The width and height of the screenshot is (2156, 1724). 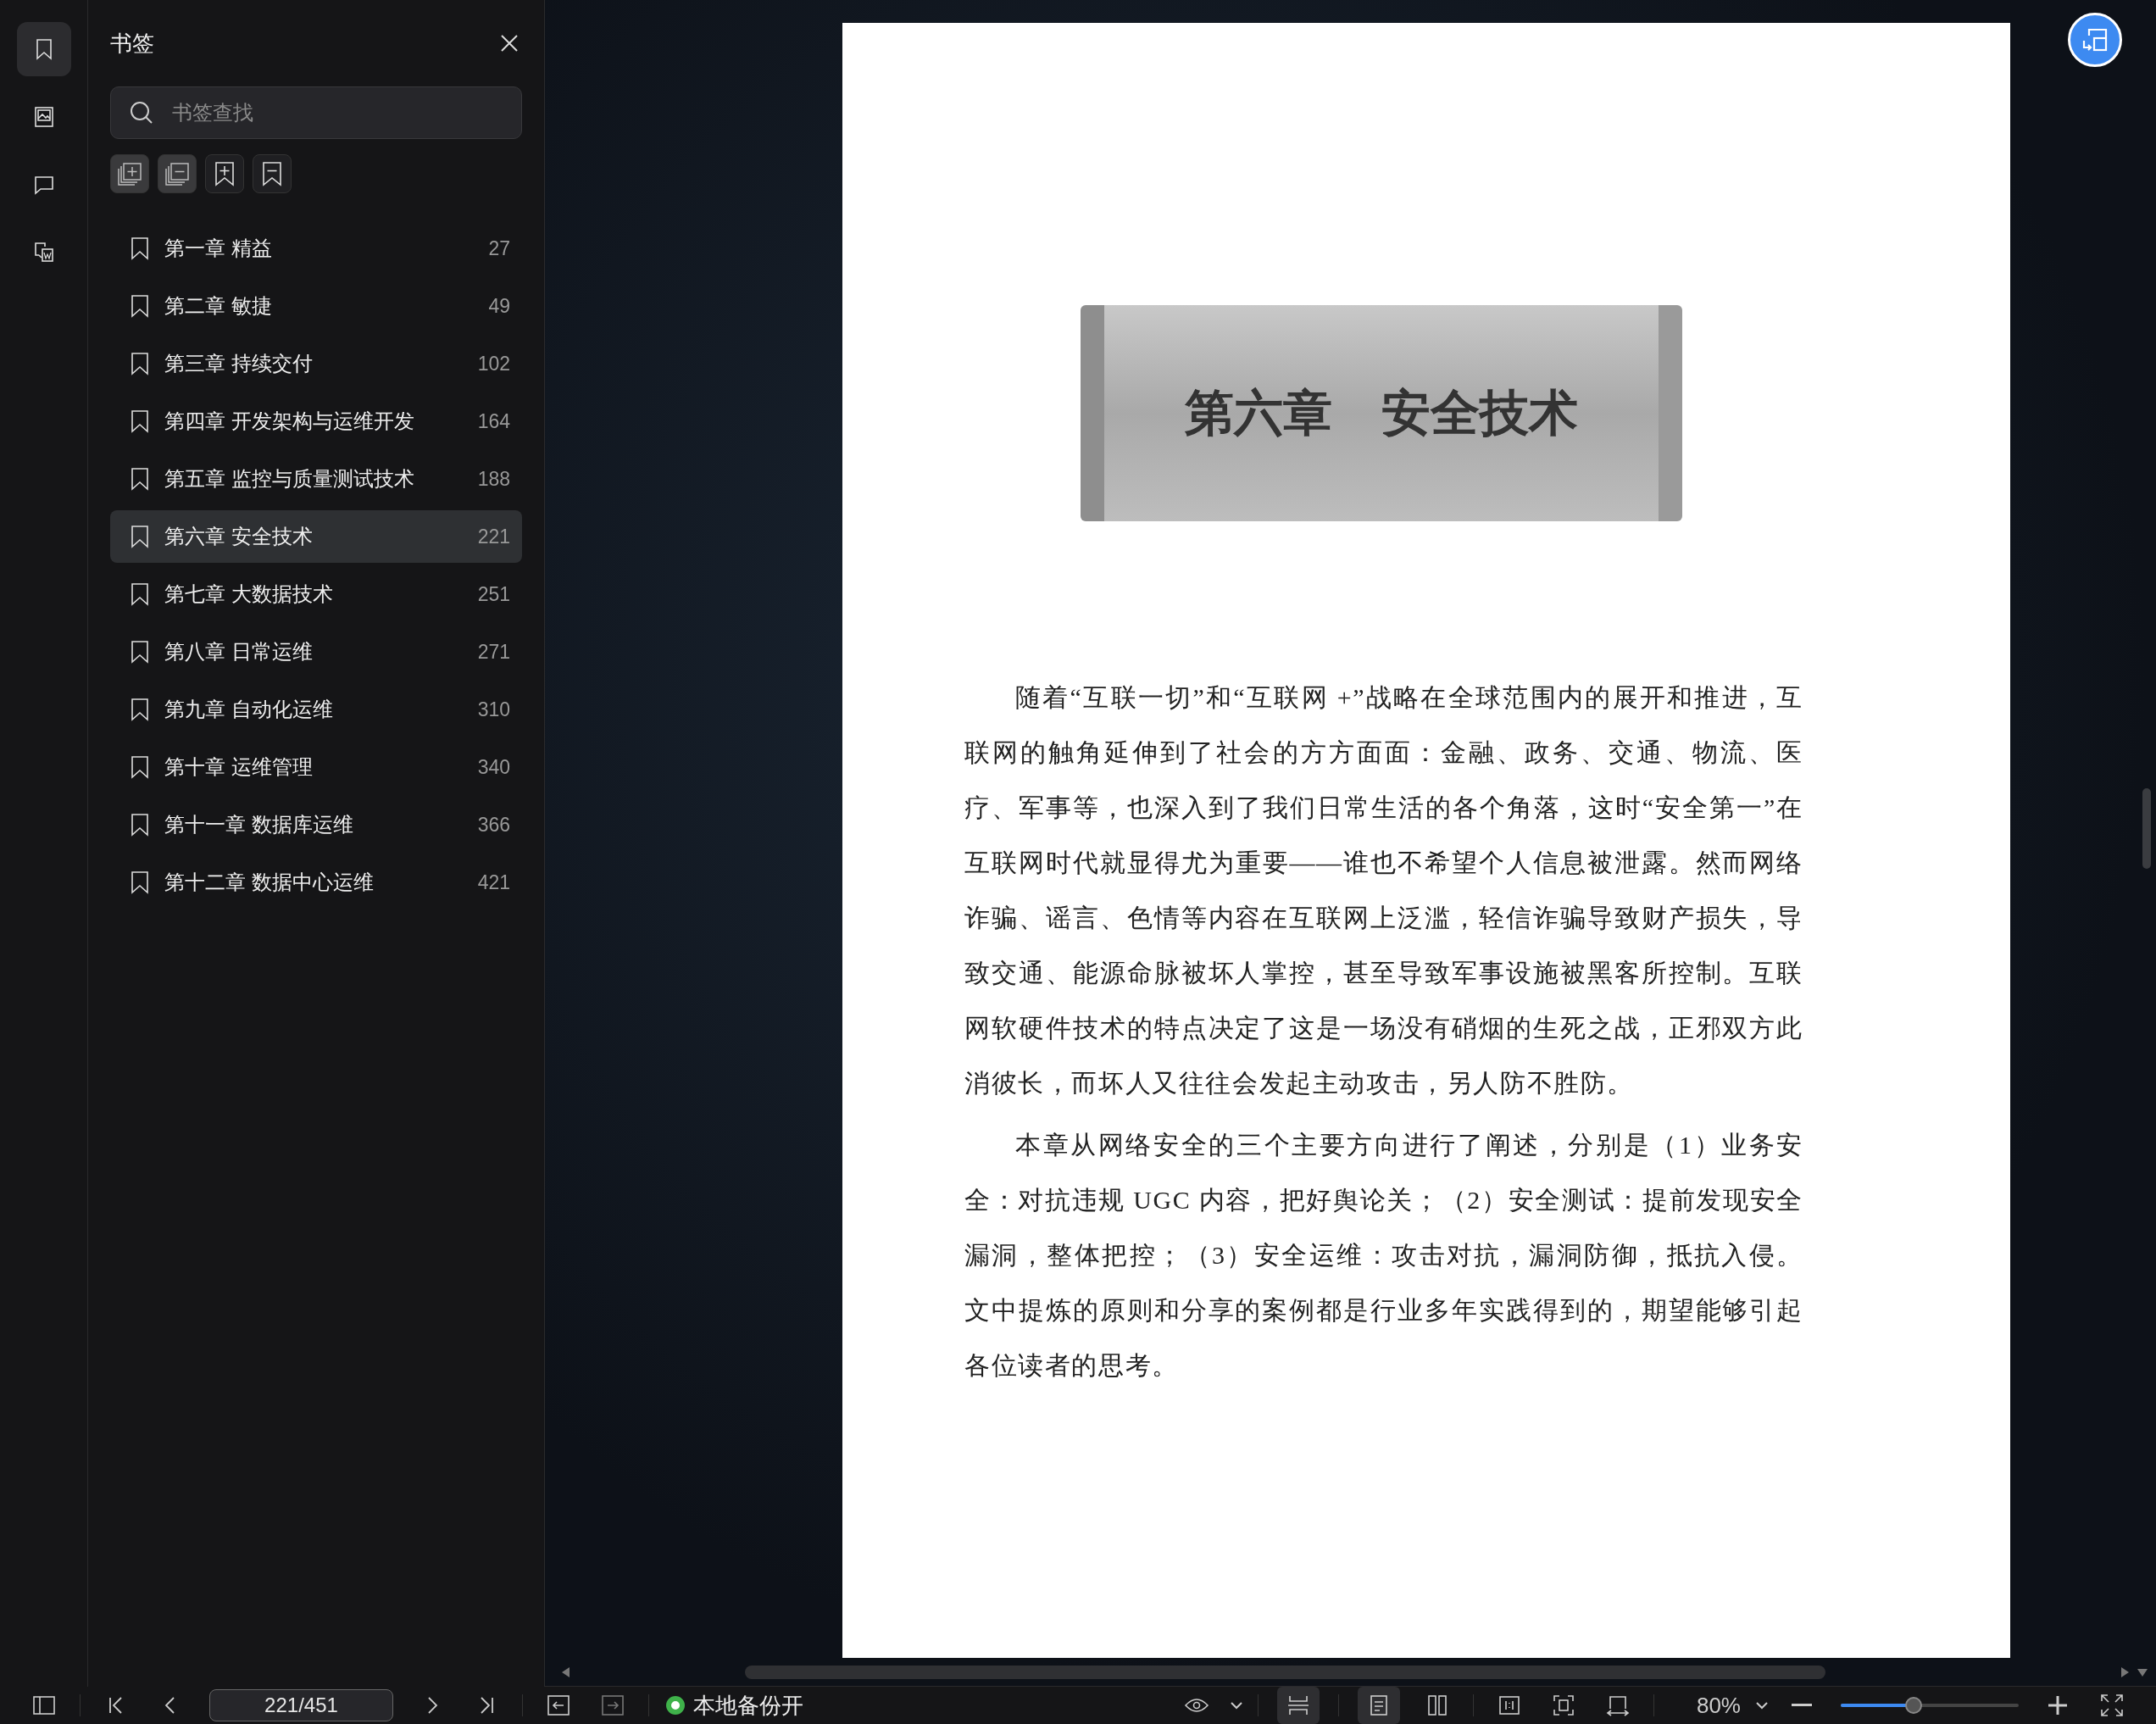 I want to click on bookmark-item: 第五章 监控与质量测试技术 188, so click(x=316, y=479).